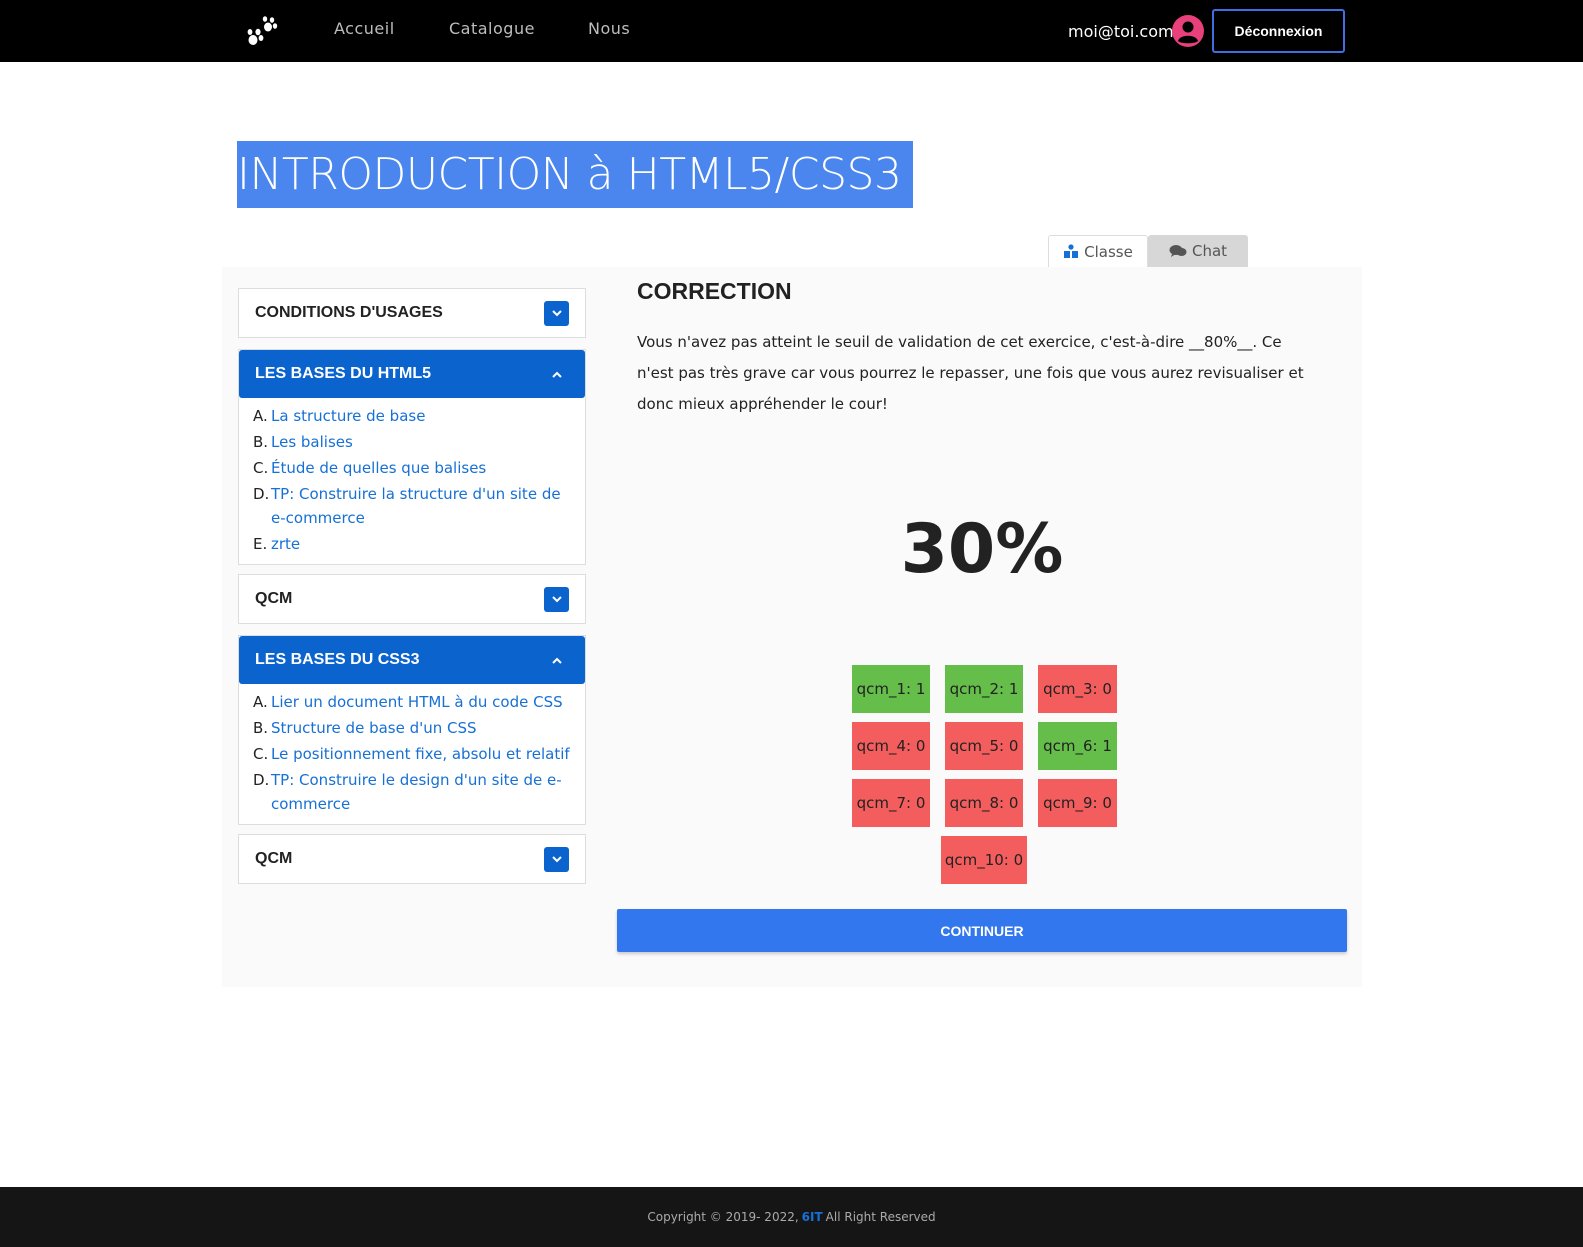  I want to click on tab-classe: Classe, so click(1098, 251).